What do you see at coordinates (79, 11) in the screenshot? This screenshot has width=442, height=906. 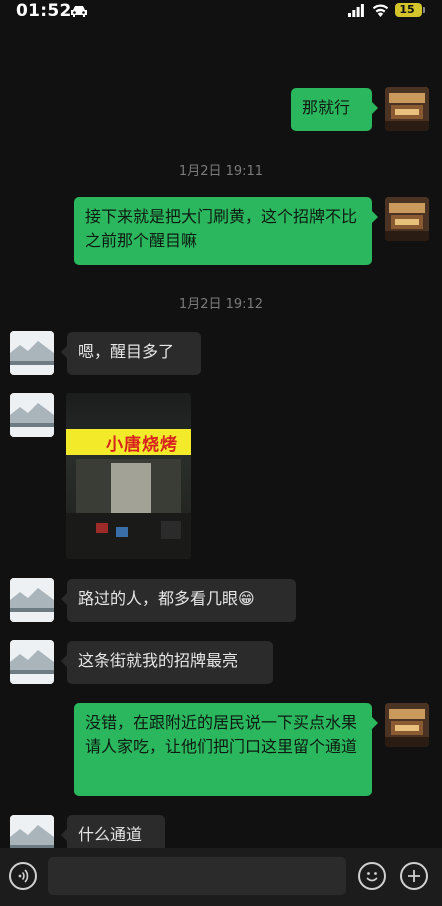 I see `car-icon` at bounding box center [79, 11].